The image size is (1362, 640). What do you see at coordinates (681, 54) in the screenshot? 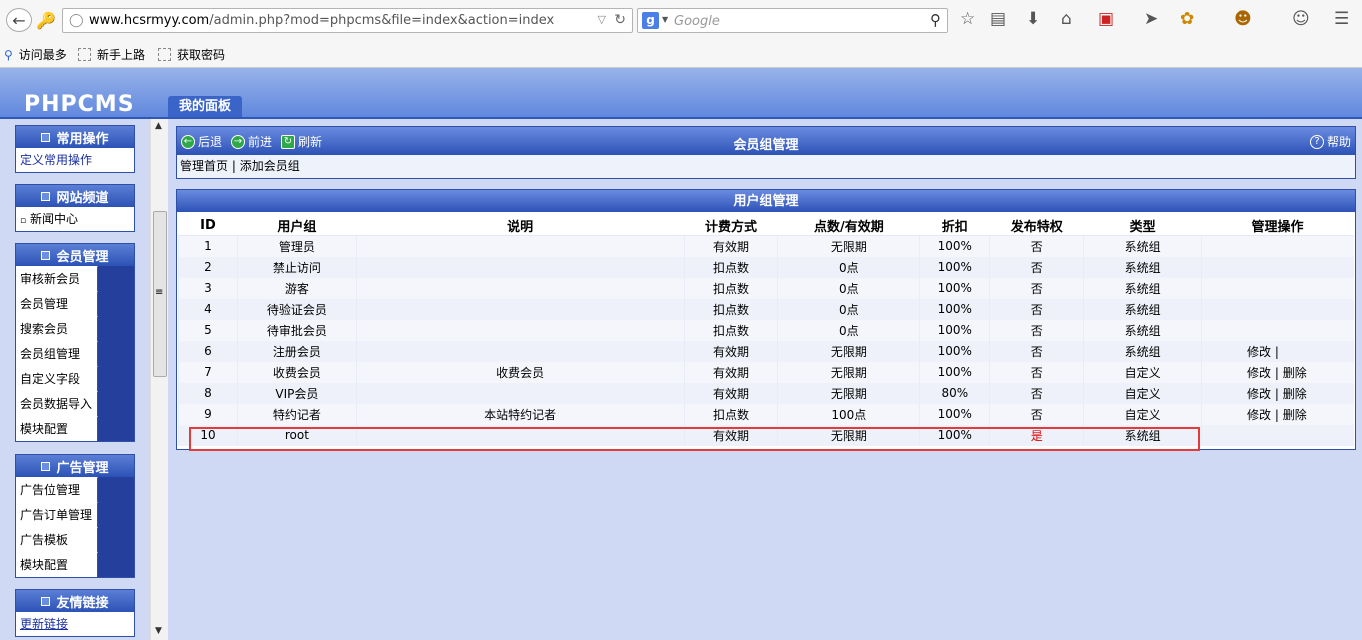
I see `bookmarks-bar: ⚲ 访问最多 新手上路 获取密码` at bounding box center [681, 54].